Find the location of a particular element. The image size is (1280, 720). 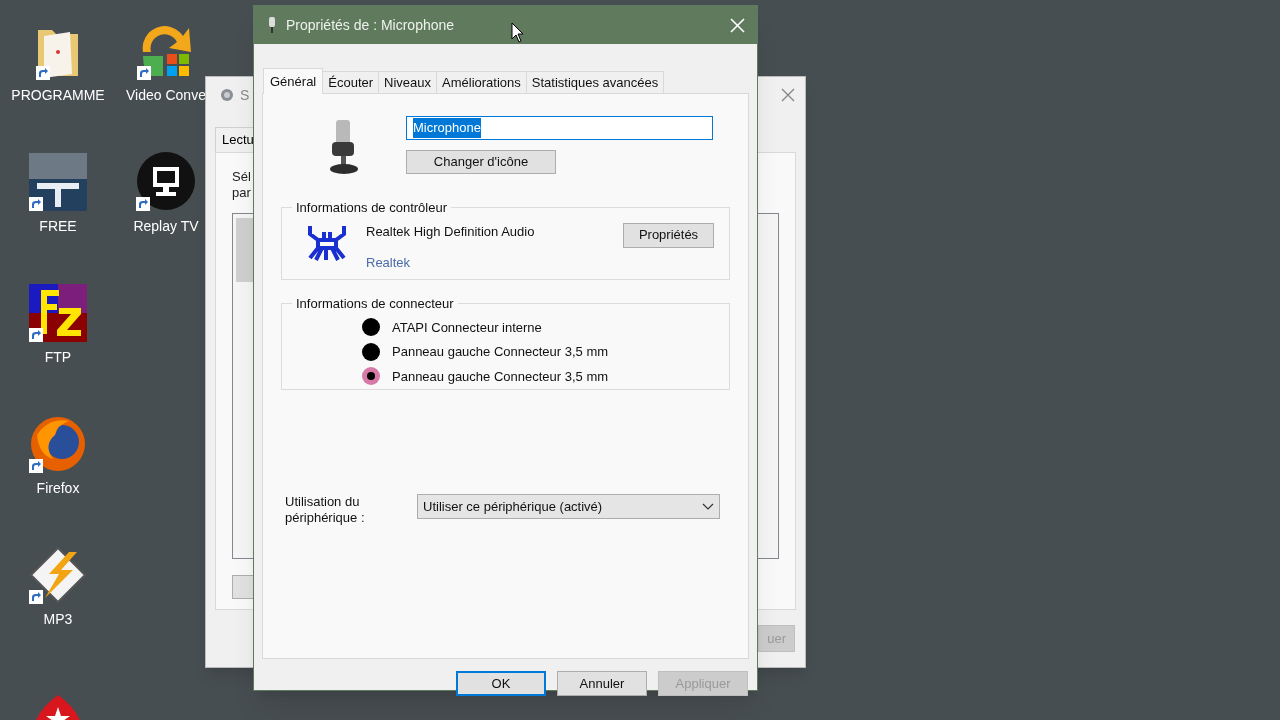

group-title: Informations de connecteur is located at coordinates (375, 304).